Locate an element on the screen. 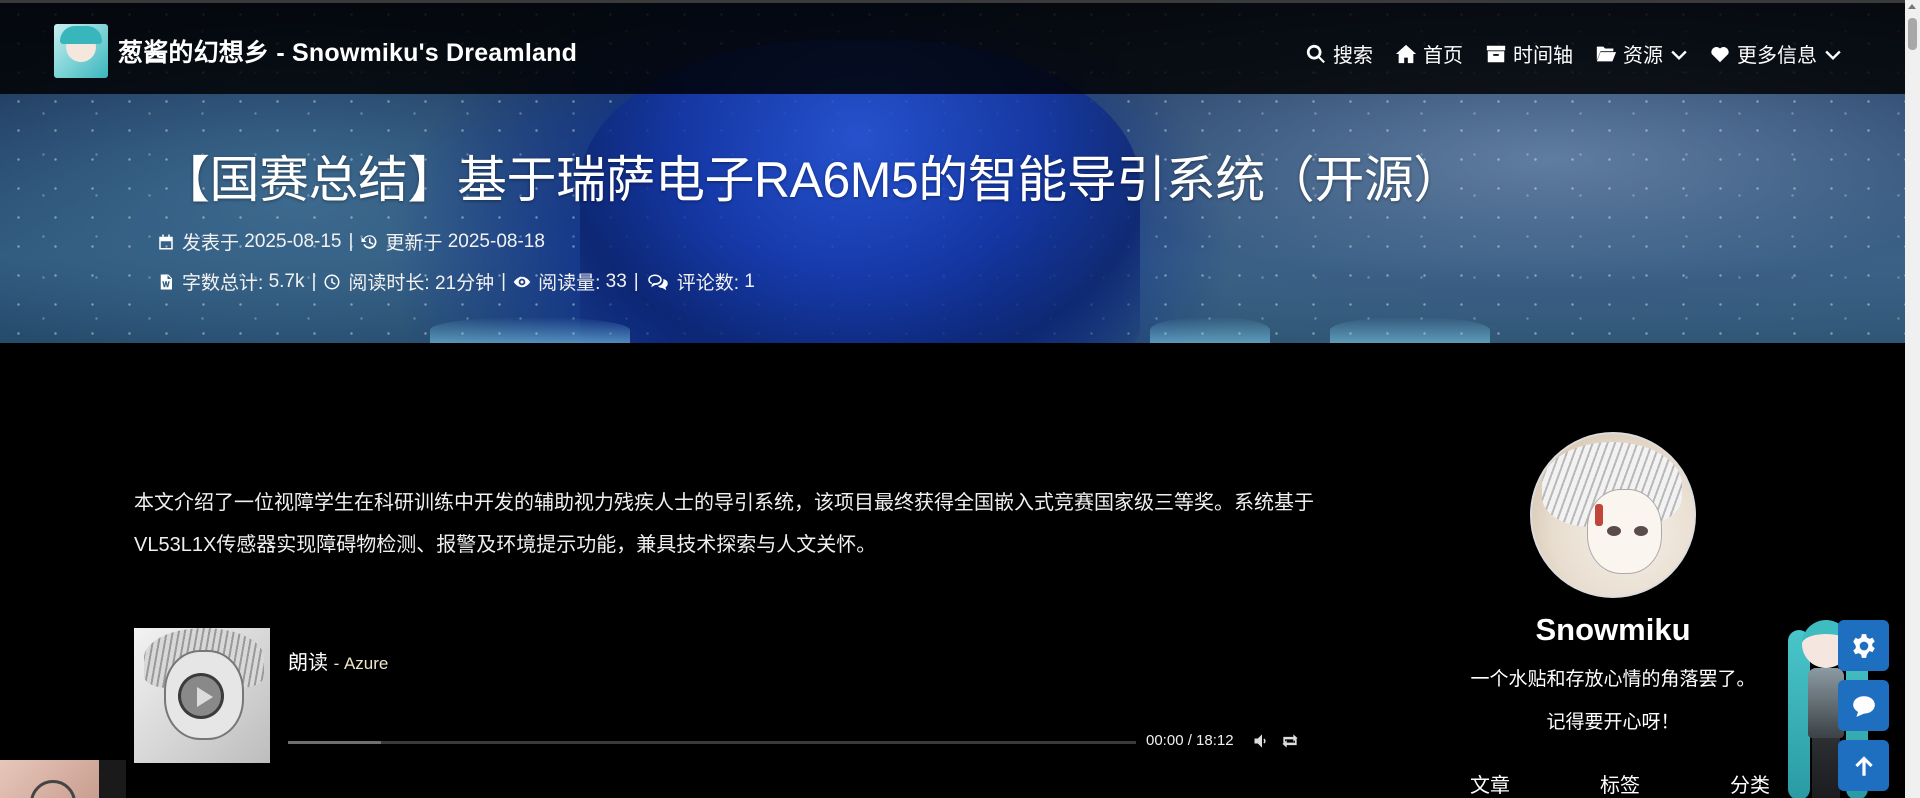  wordcount-label: 字数总计: is located at coordinates (223, 283).